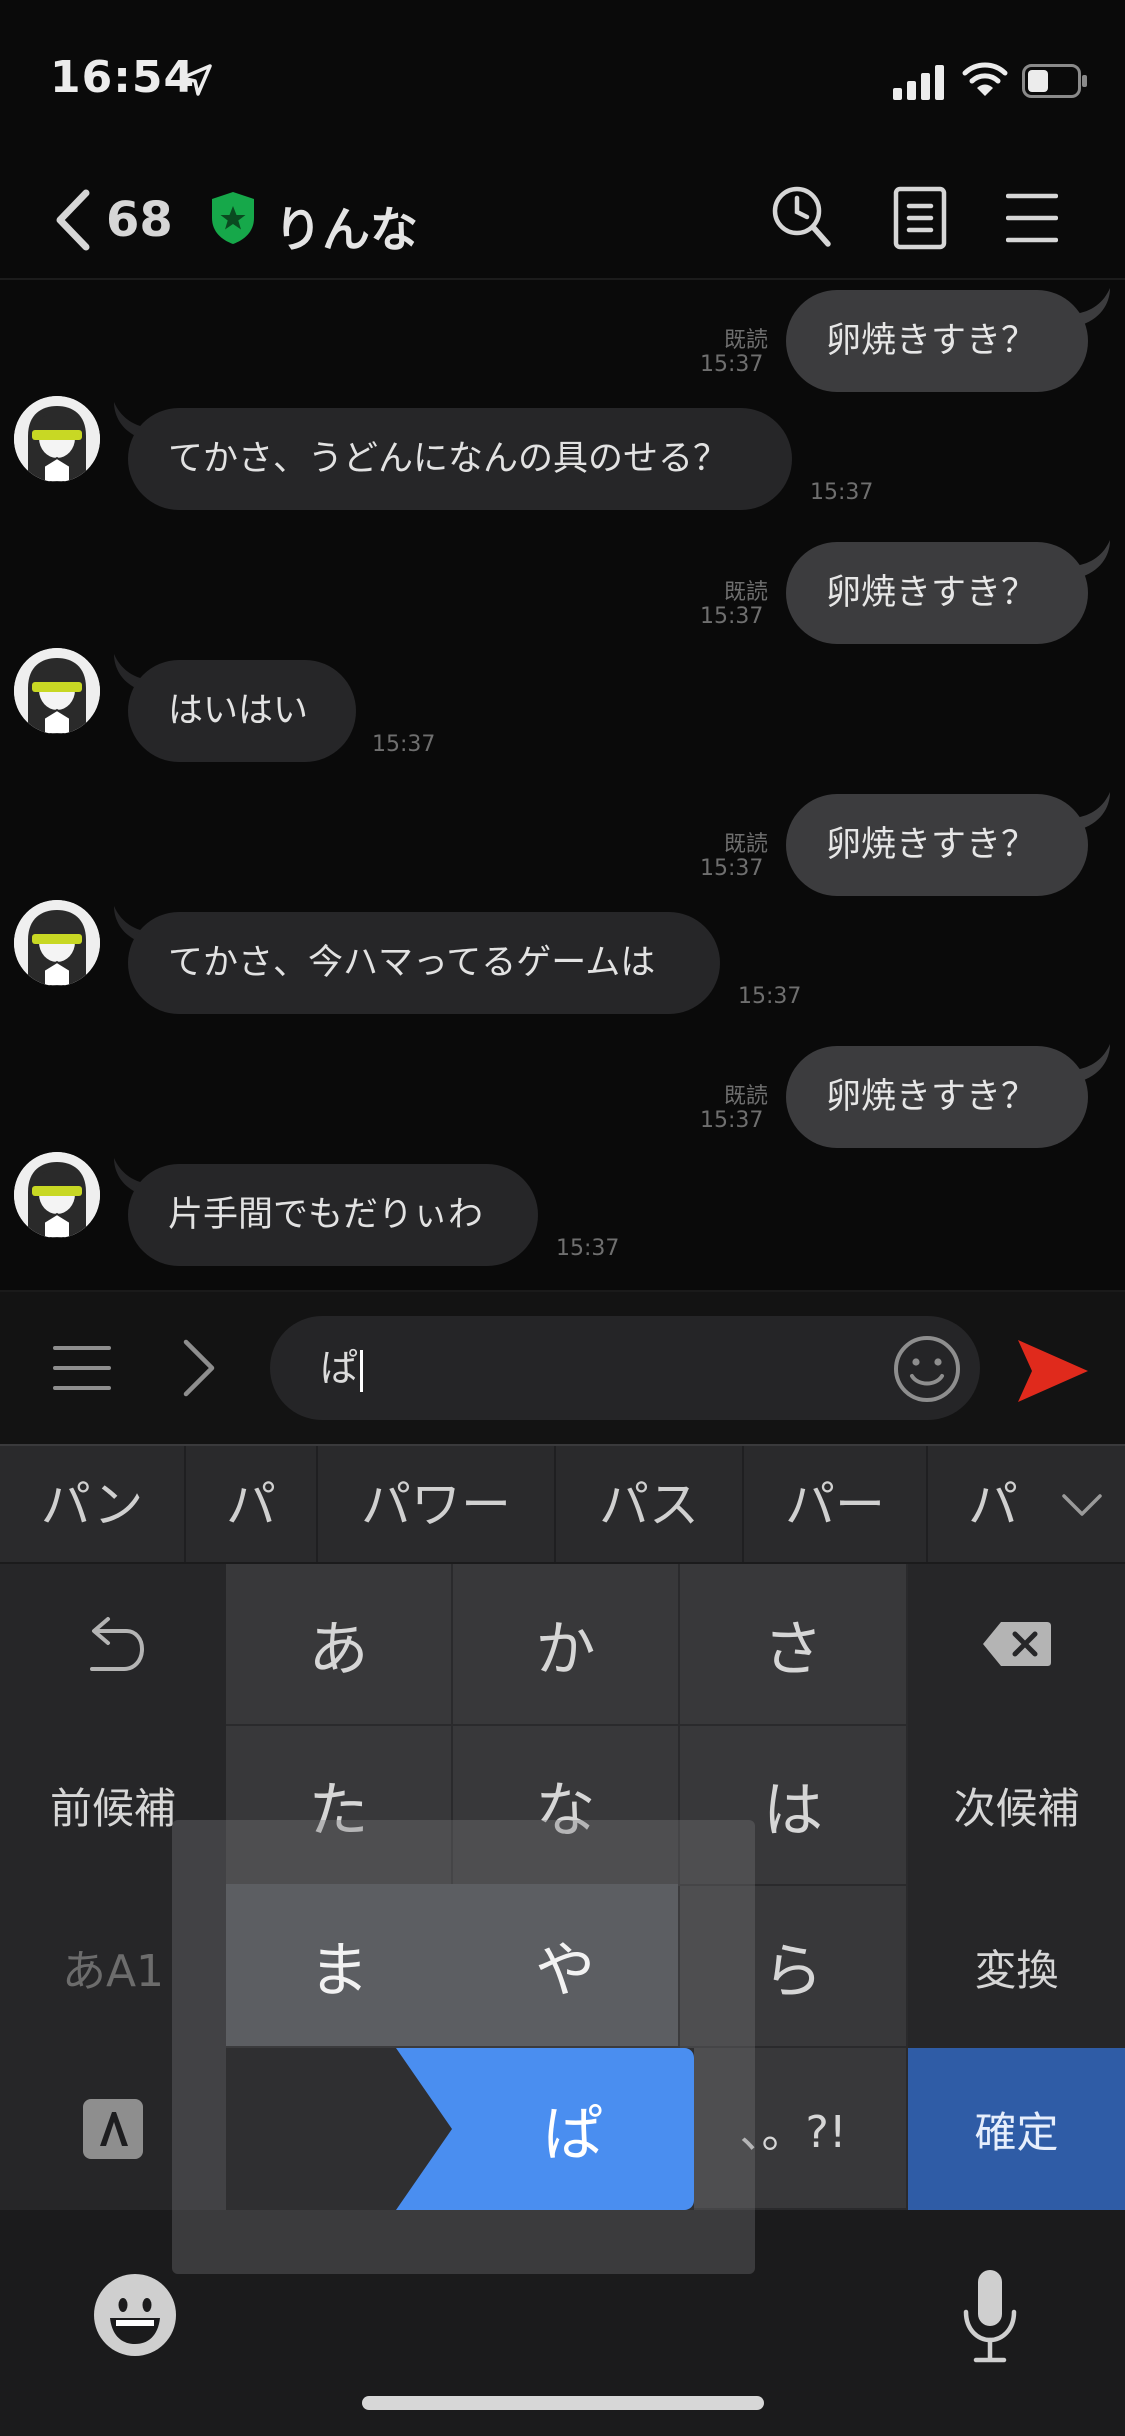 This screenshot has width=1125, height=2436. Describe the element at coordinates (123, 77) in the screenshot. I see `status-time: 16:54` at that location.